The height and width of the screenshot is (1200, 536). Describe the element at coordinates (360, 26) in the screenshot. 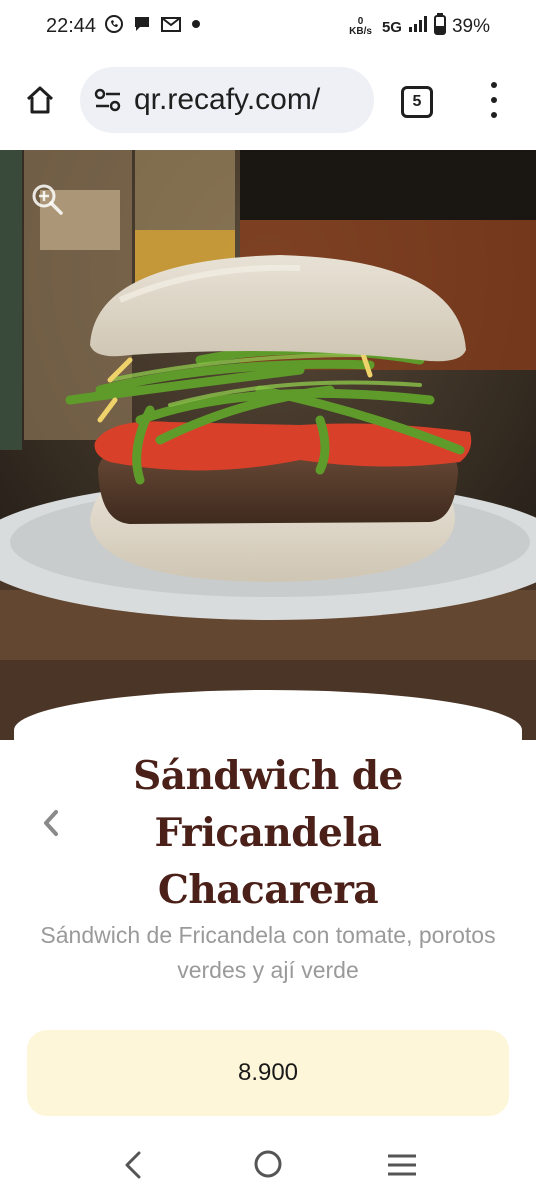

I see `data-speed: 0 KB/s` at that location.